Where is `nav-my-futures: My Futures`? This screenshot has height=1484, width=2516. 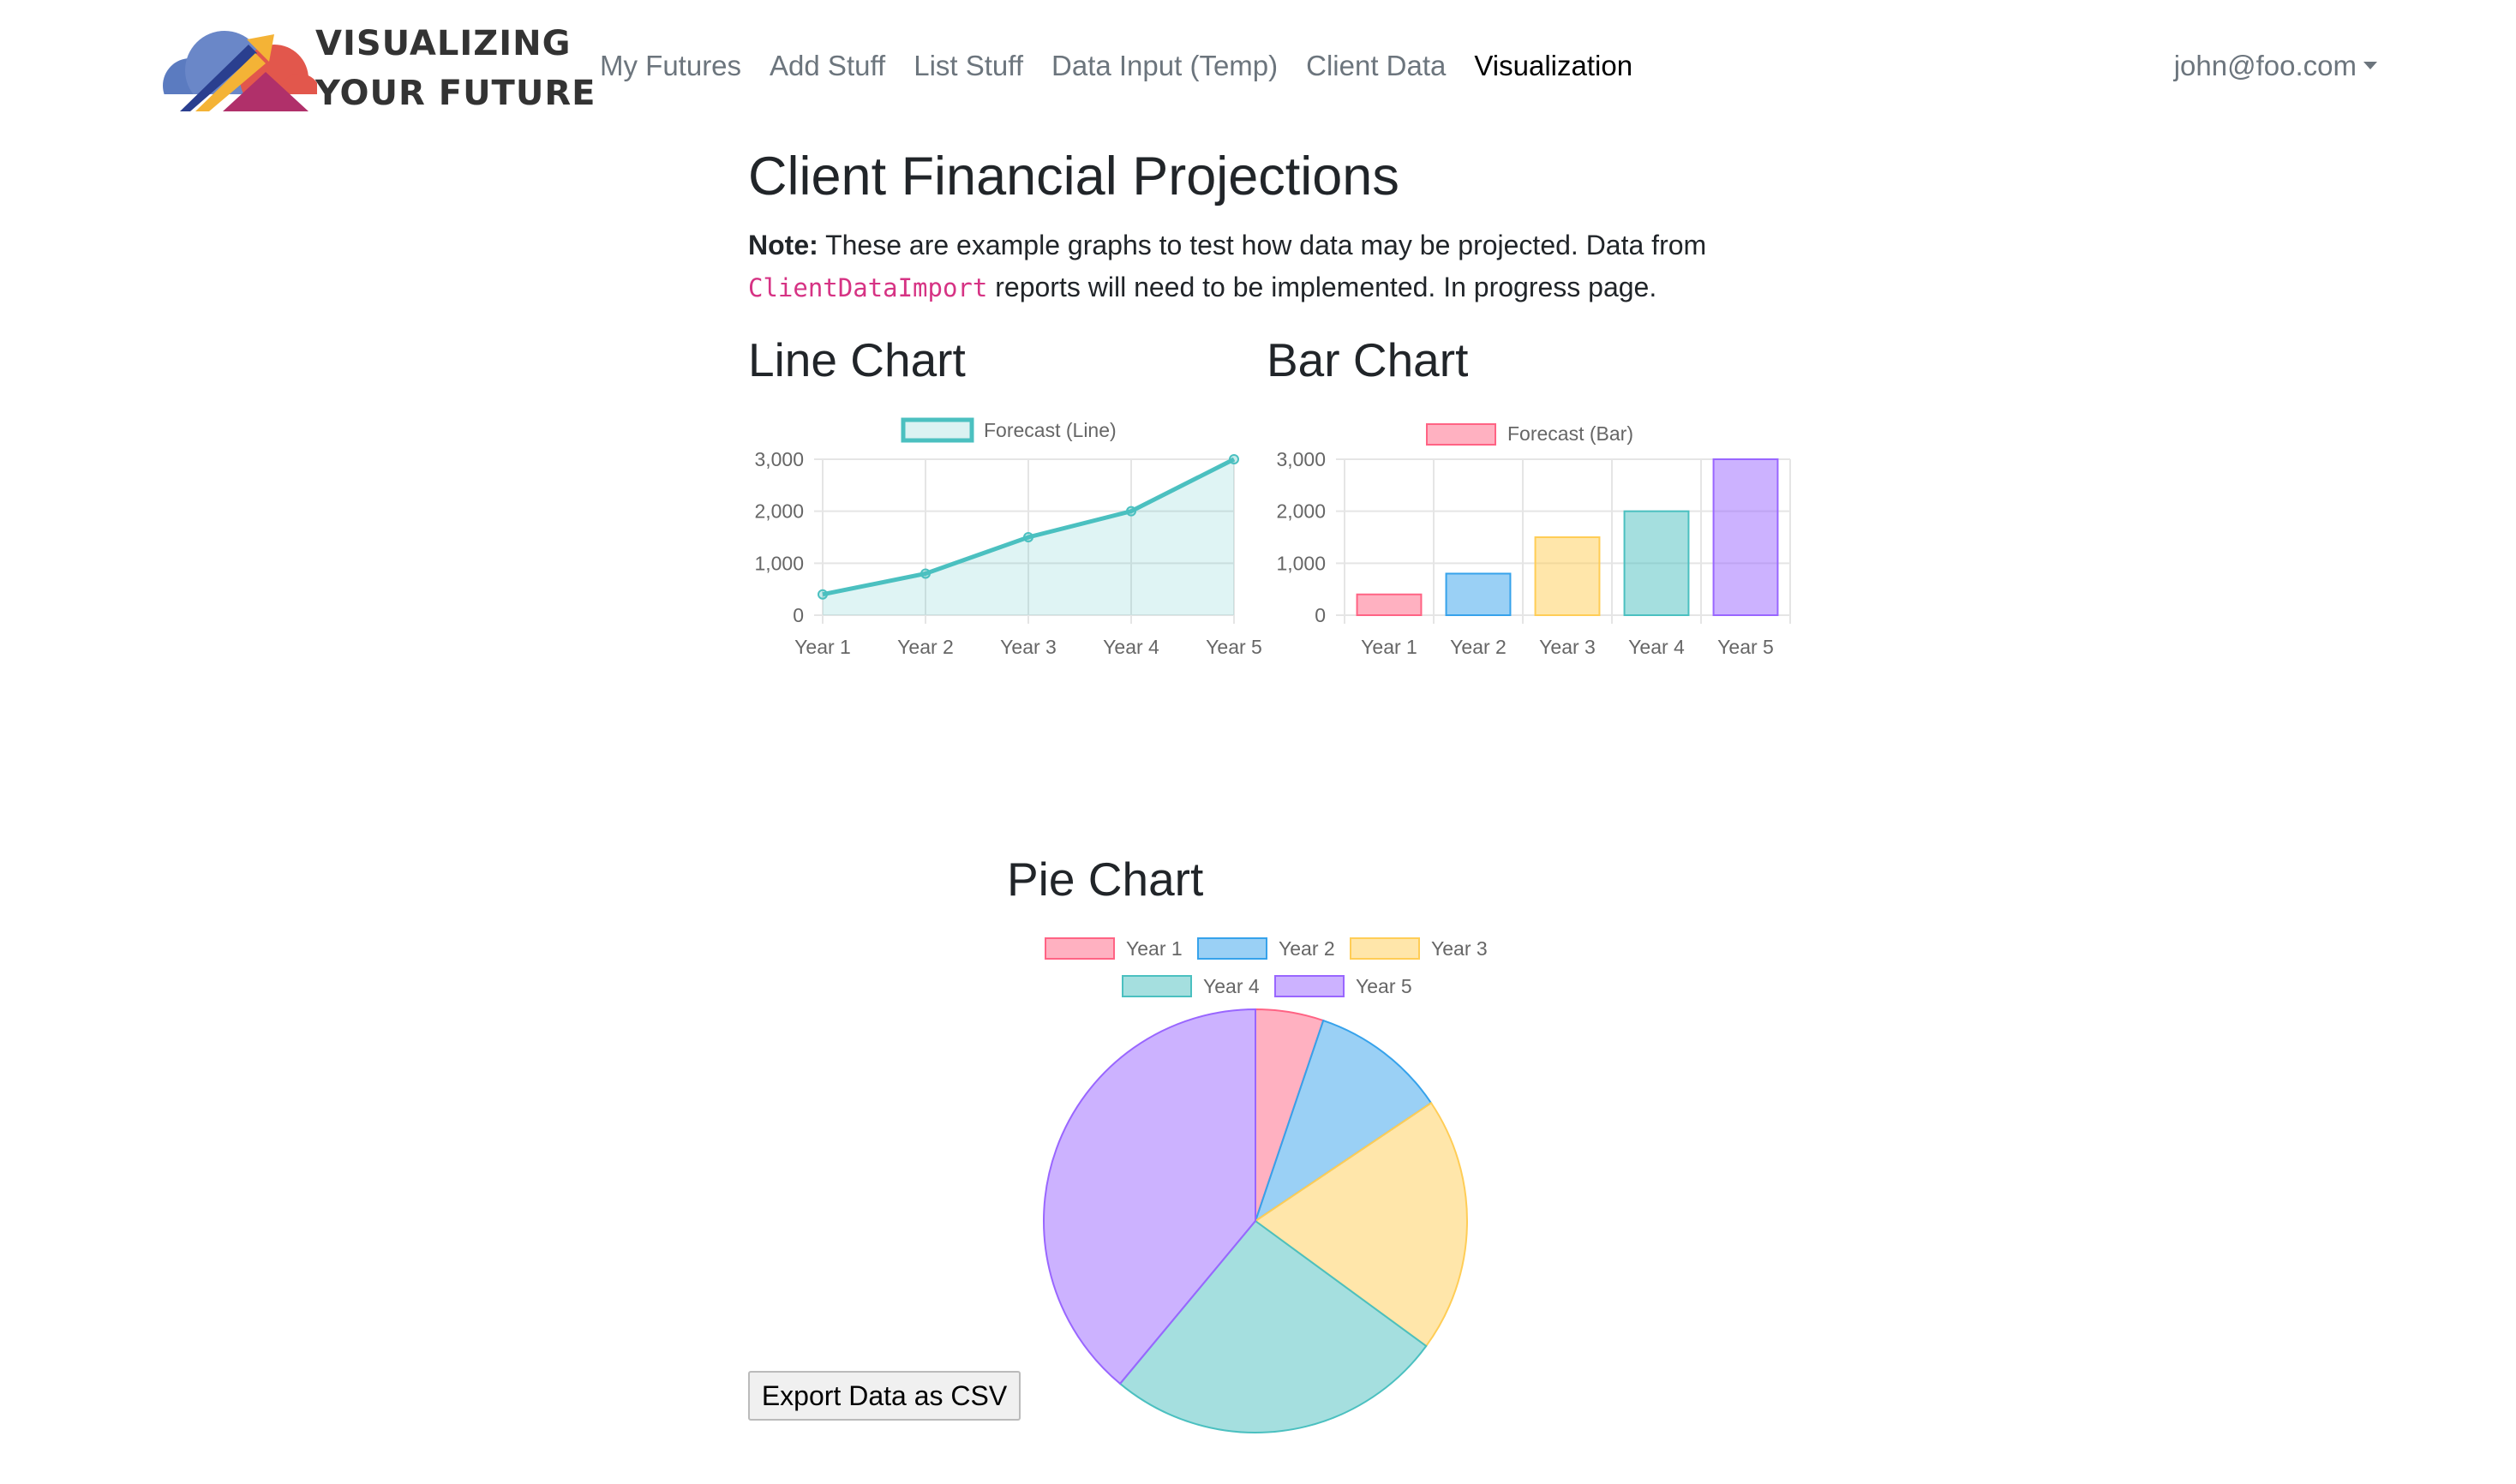
nav-my-futures: My Futures is located at coordinates (671, 66).